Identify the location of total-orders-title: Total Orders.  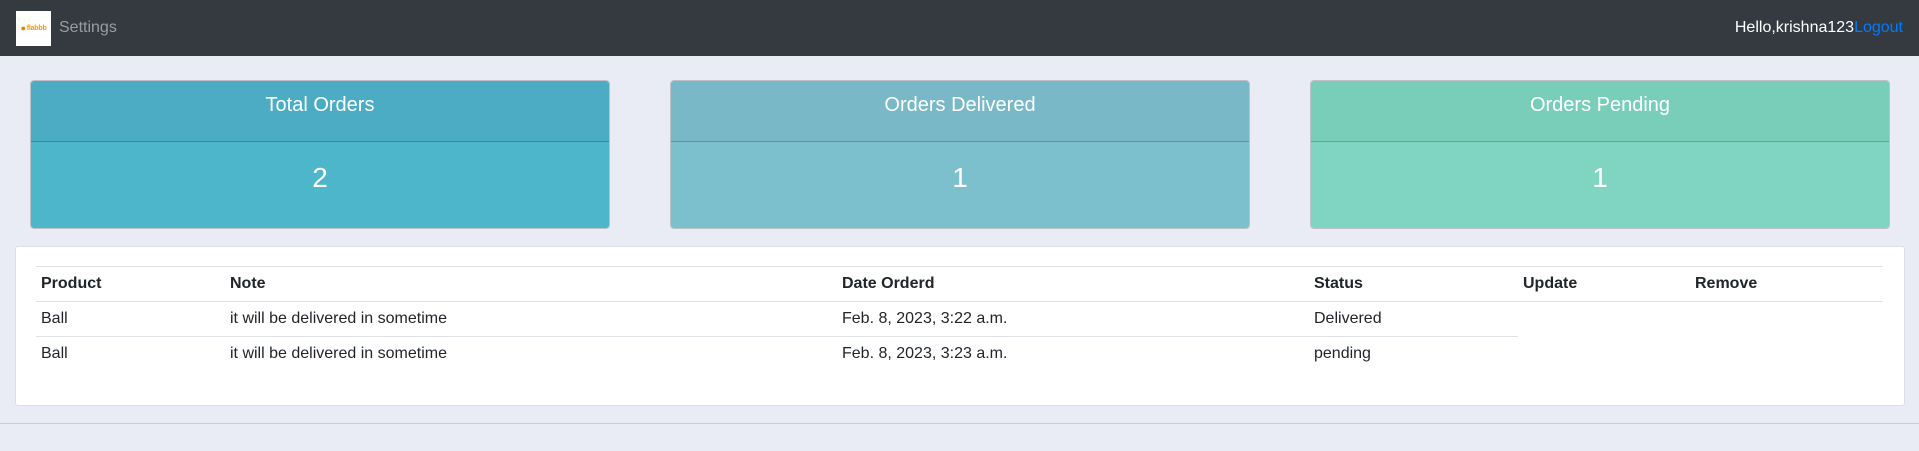
(320, 111).